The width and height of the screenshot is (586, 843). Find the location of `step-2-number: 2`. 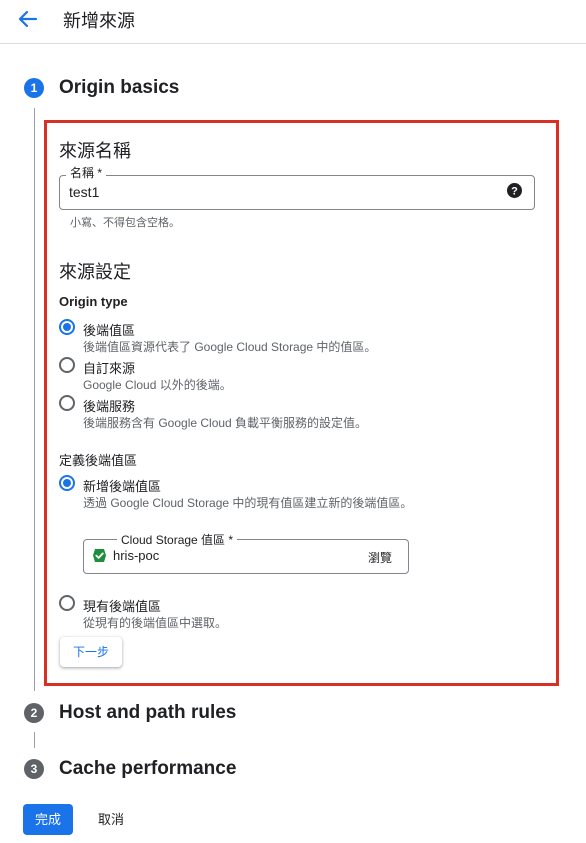

step-2-number: 2 is located at coordinates (34, 713).